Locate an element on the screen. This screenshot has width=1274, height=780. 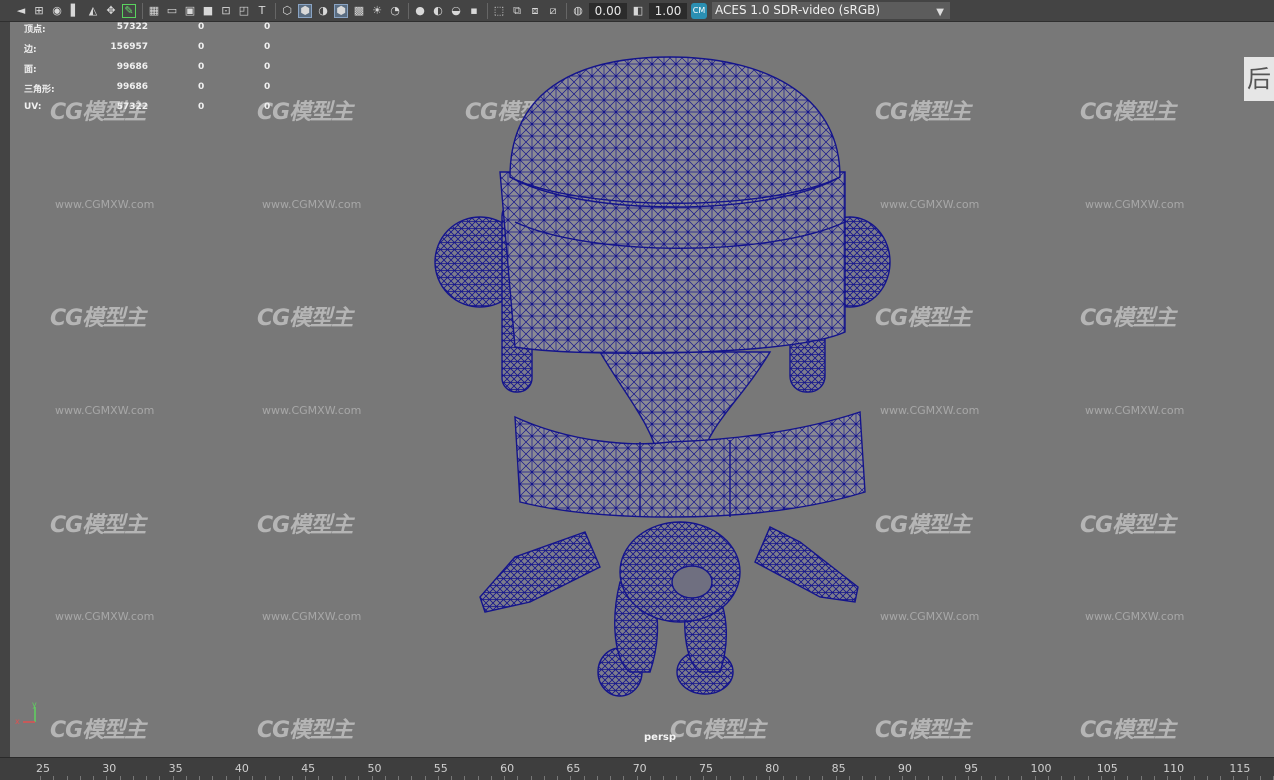
safe-title-icon: T is located at coordinates (262, 11).